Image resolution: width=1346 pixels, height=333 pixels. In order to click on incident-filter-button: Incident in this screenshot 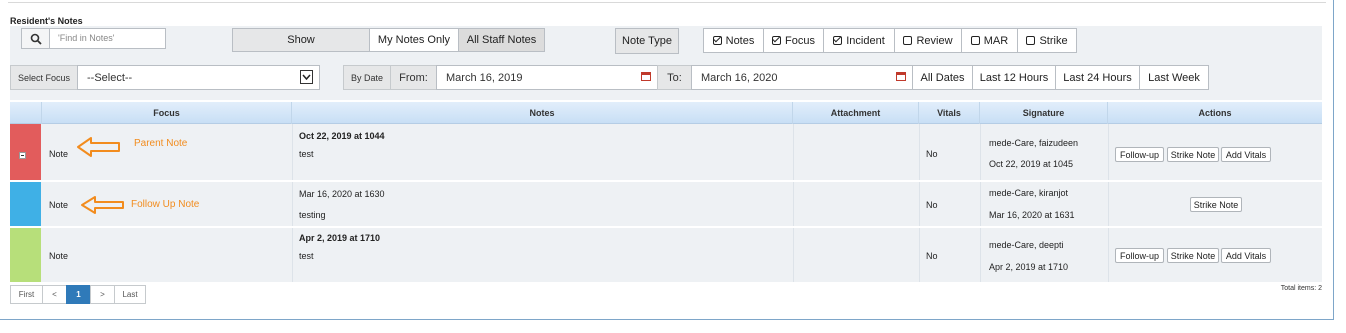, I will do `click(859, 40)`.